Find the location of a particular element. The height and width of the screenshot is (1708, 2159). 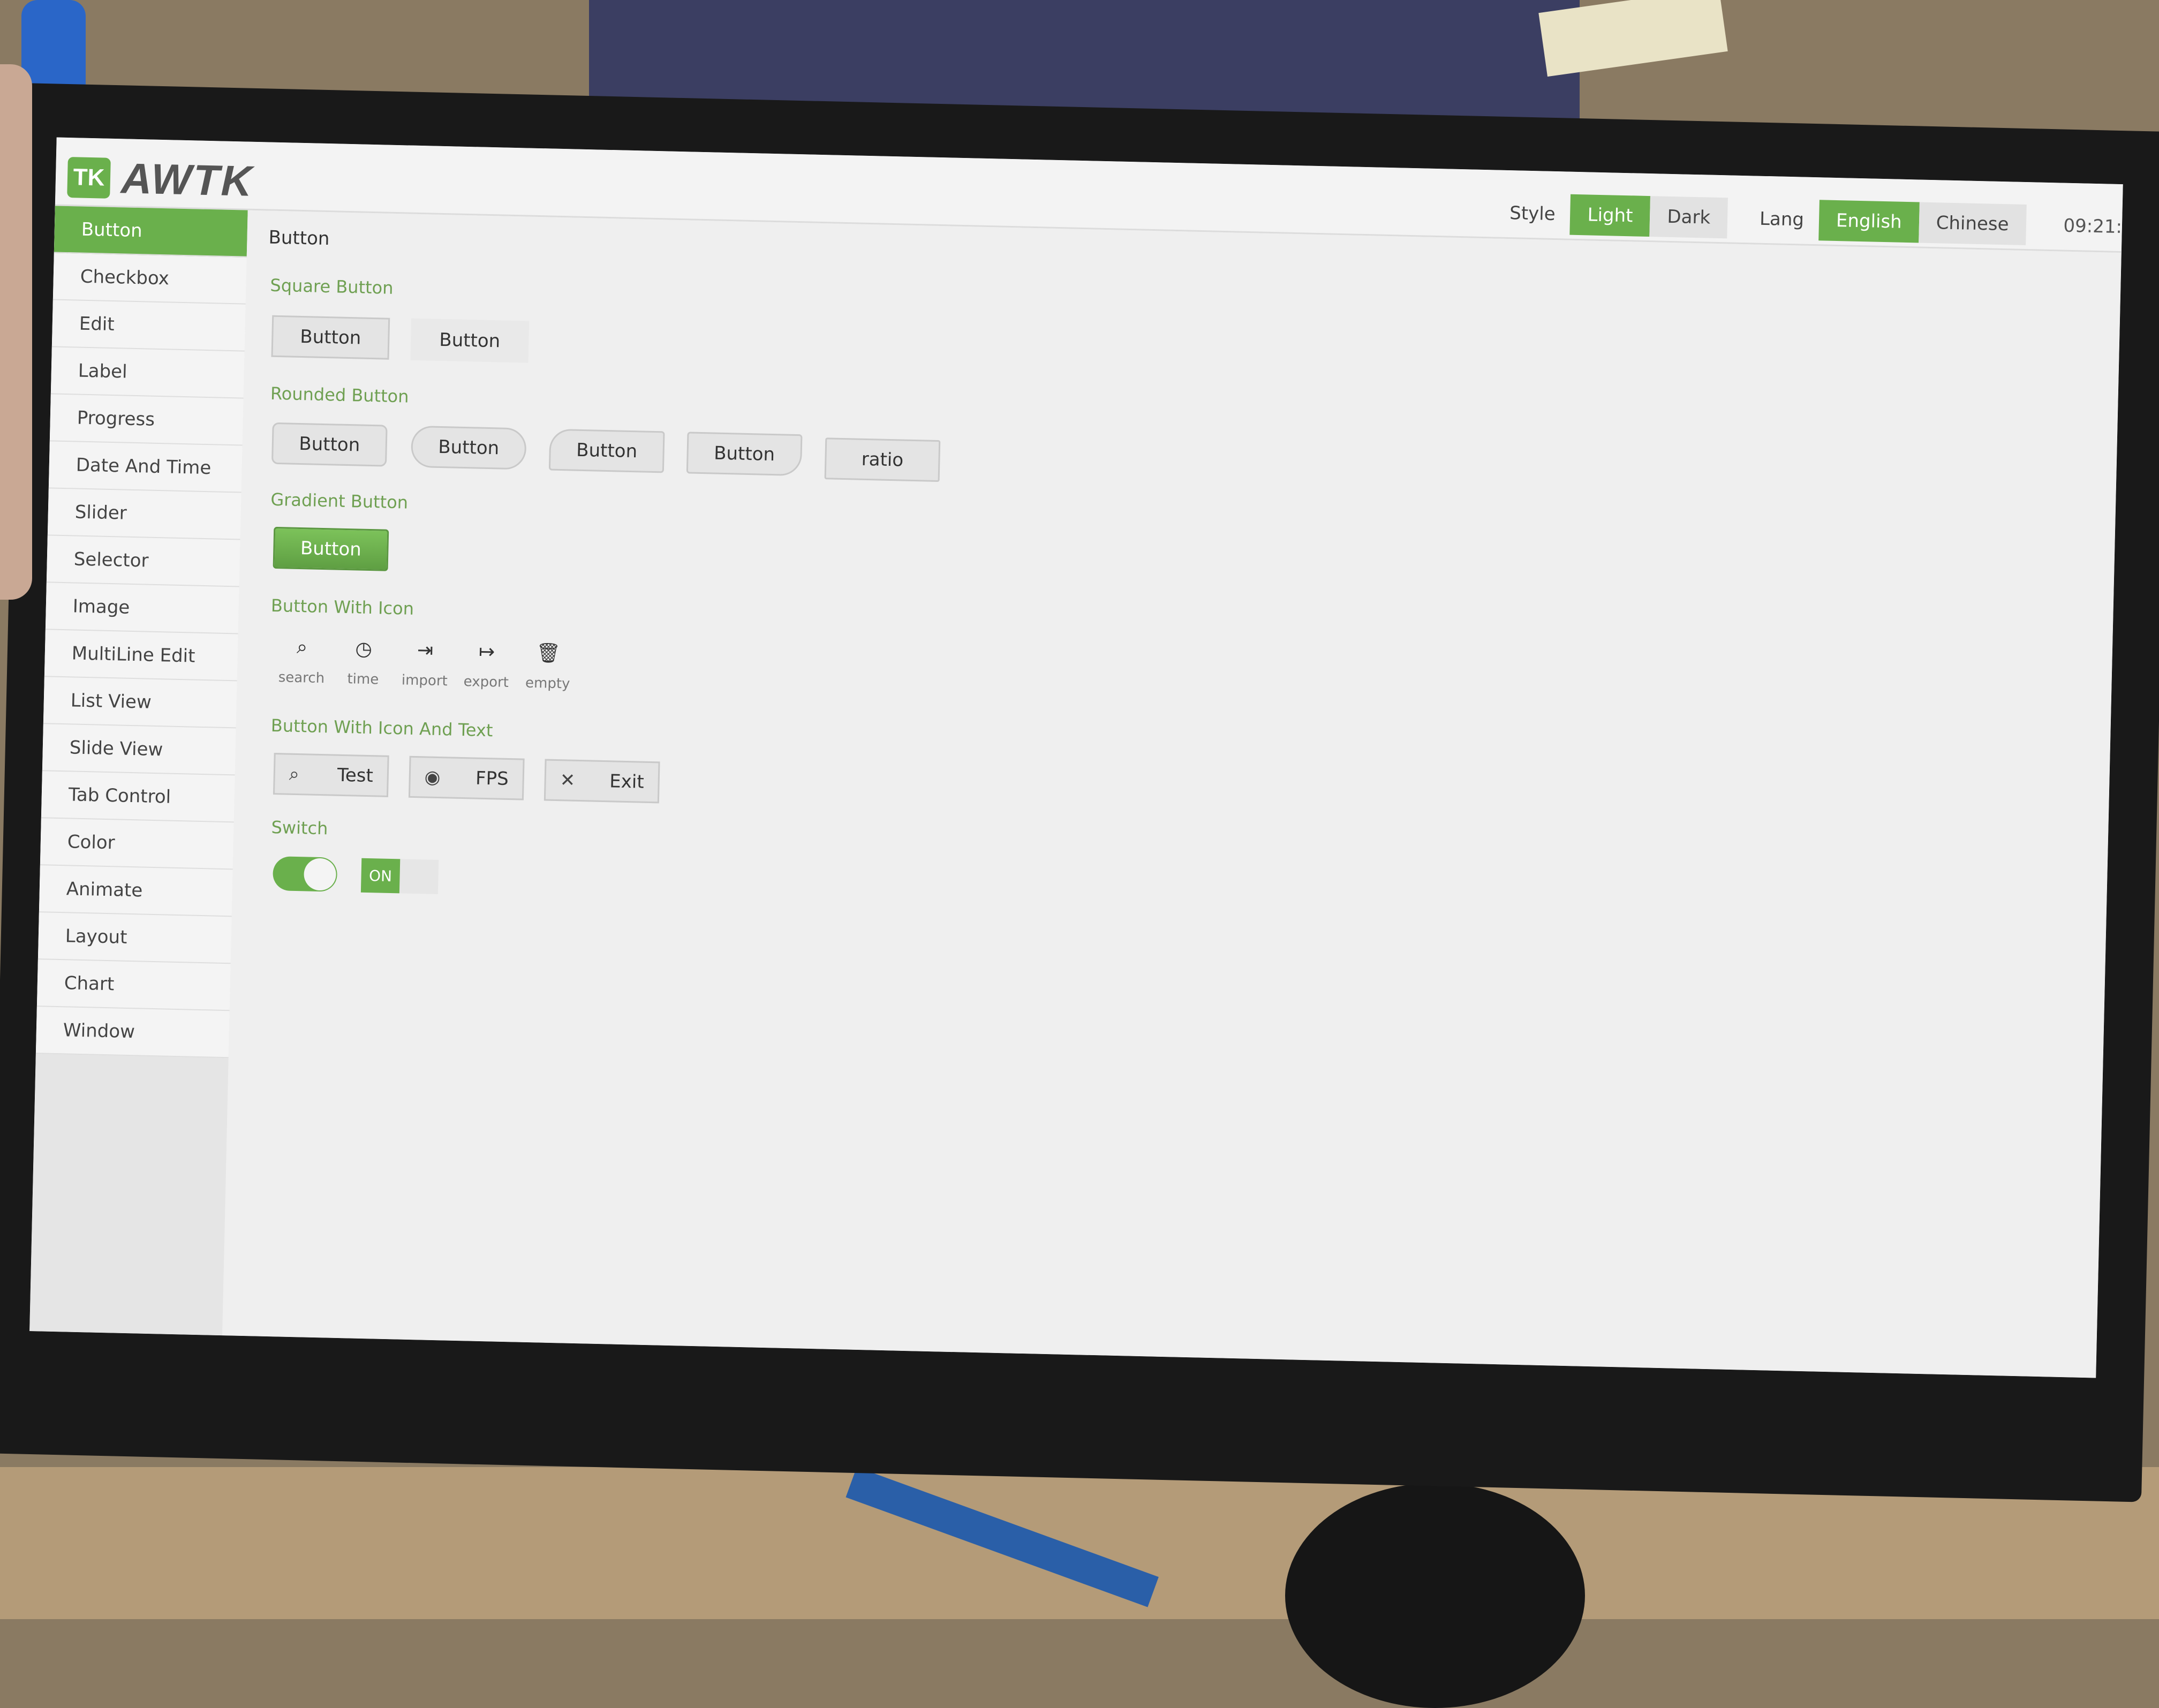

rounded-button-4: Button is located at coordinates (744, 454).